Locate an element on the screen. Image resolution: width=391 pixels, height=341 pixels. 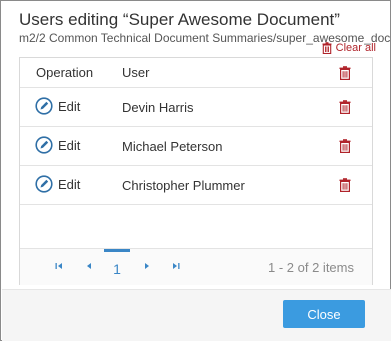
column-header-operation: Operation is located at coordinates (64, 72).